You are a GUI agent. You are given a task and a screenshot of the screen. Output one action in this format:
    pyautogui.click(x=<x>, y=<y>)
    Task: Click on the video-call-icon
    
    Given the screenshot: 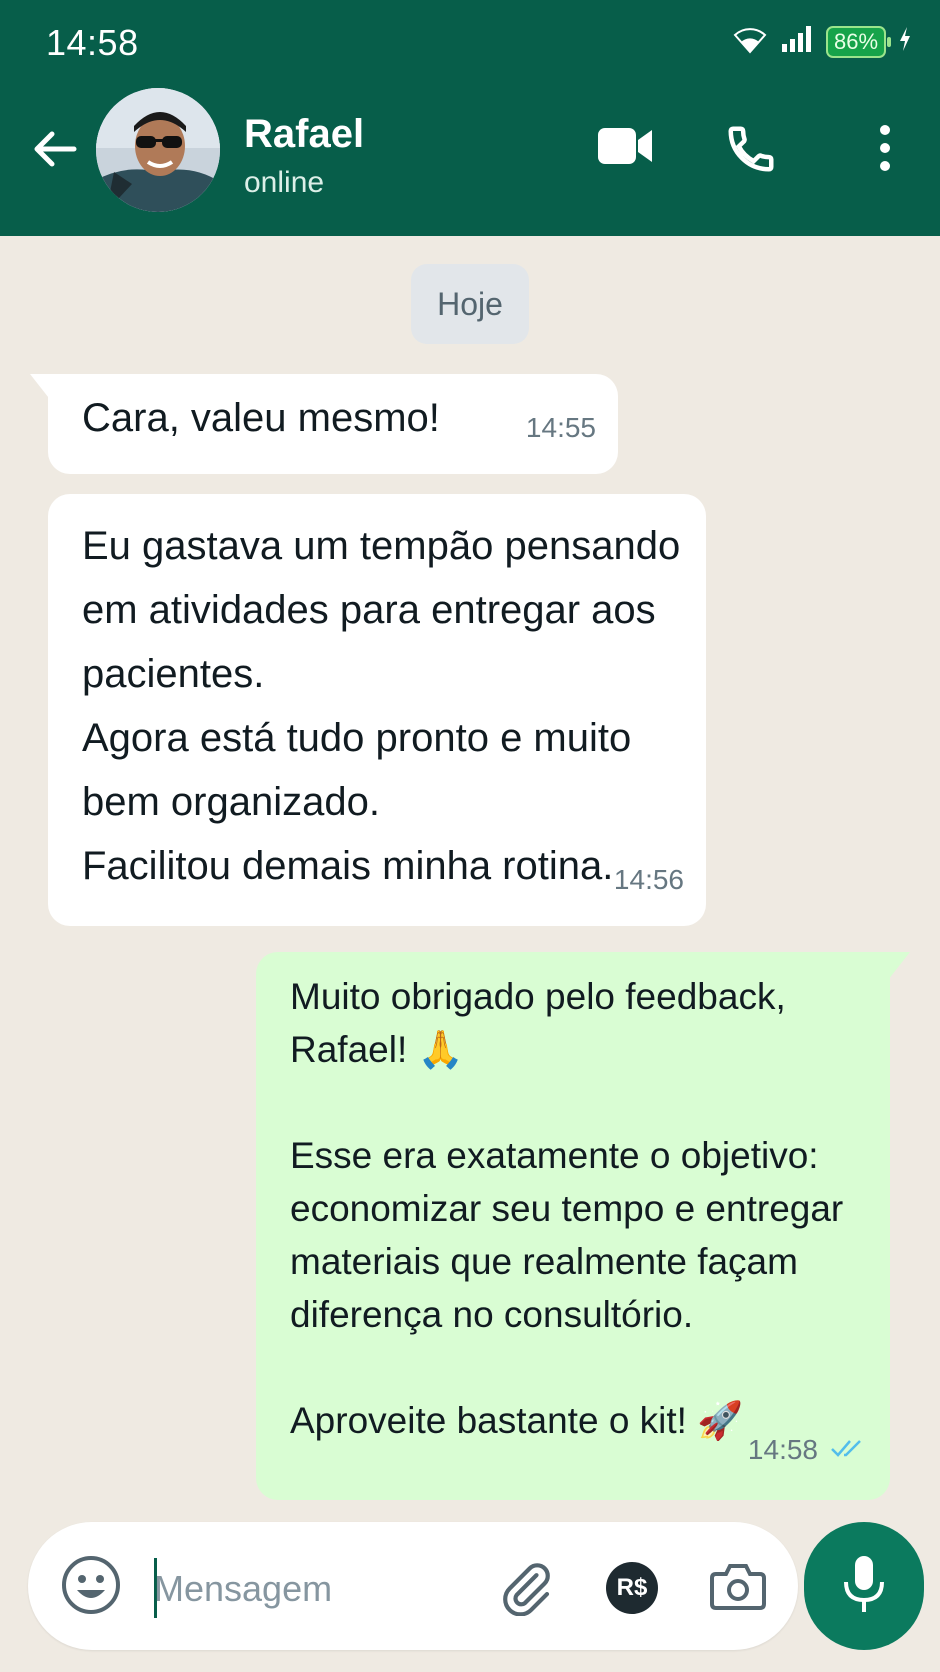 What is the action you would take?
    pyautogui.click(x=626, y=148)
    